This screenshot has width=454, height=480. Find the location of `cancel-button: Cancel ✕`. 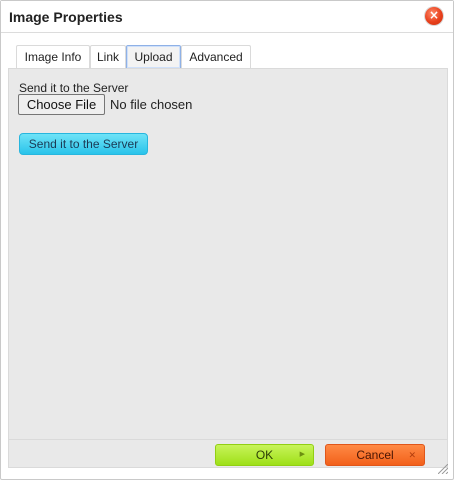

cancel-button: Cancel ✕ is located at coordinates (375, 455).